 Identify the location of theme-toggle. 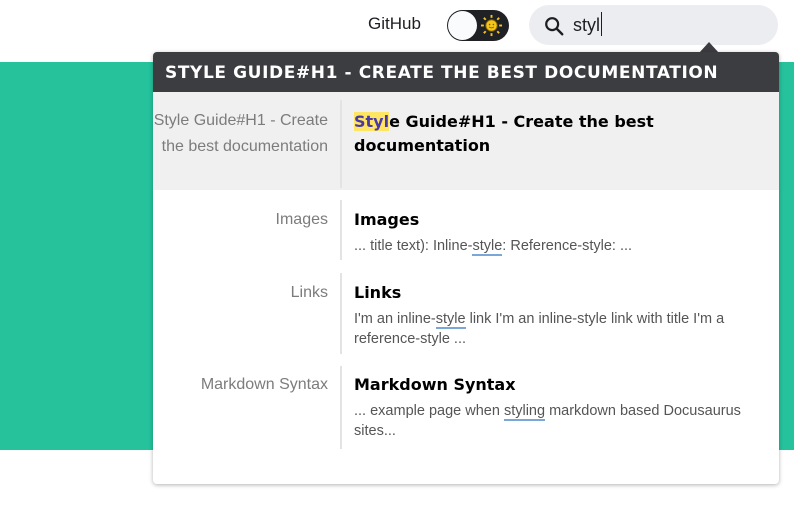
(478, 25).